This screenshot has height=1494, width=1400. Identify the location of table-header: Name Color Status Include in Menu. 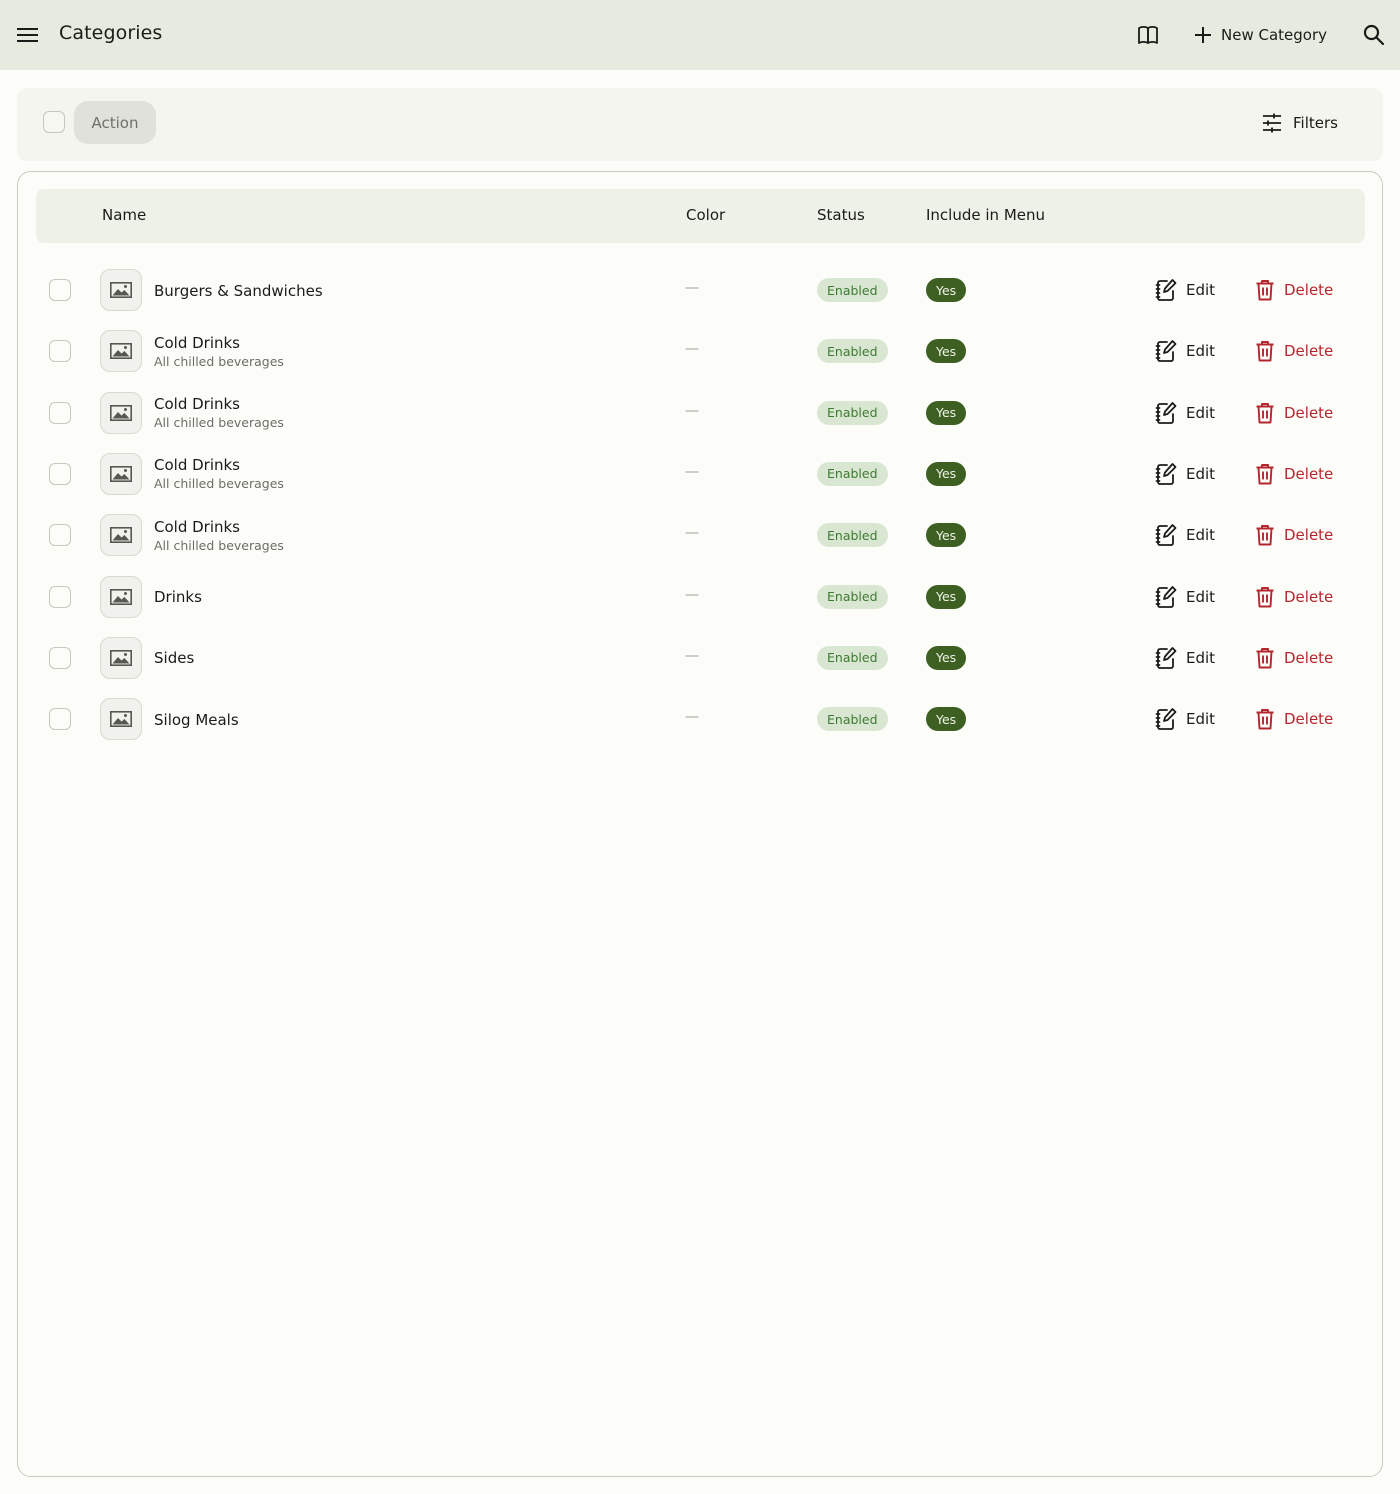
(700, 216).